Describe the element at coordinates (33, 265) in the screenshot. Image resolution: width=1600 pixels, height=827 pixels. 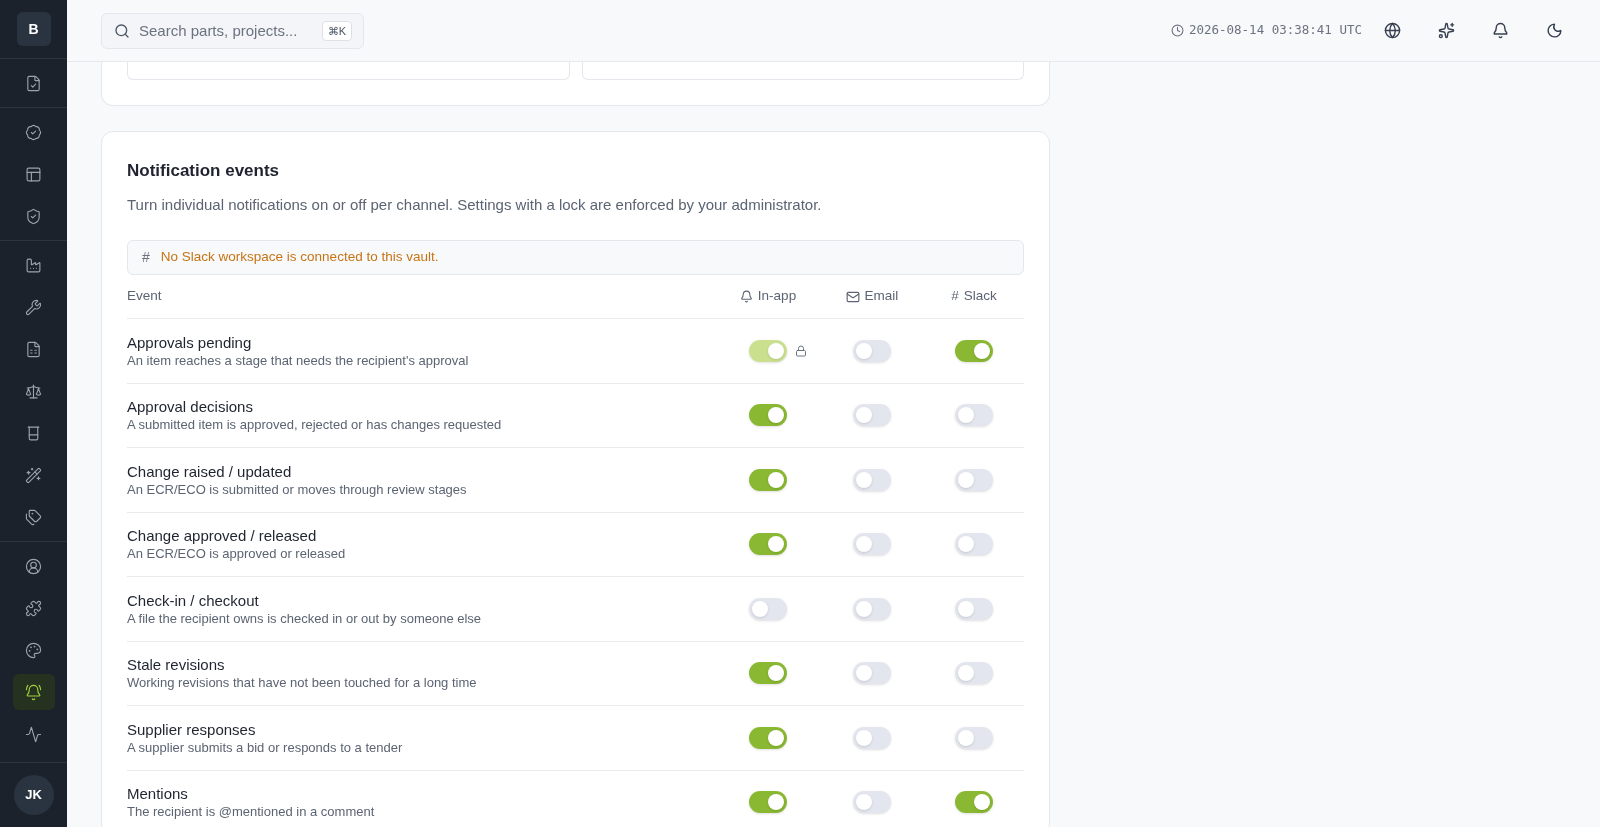
I see `factory-icon` at that location.